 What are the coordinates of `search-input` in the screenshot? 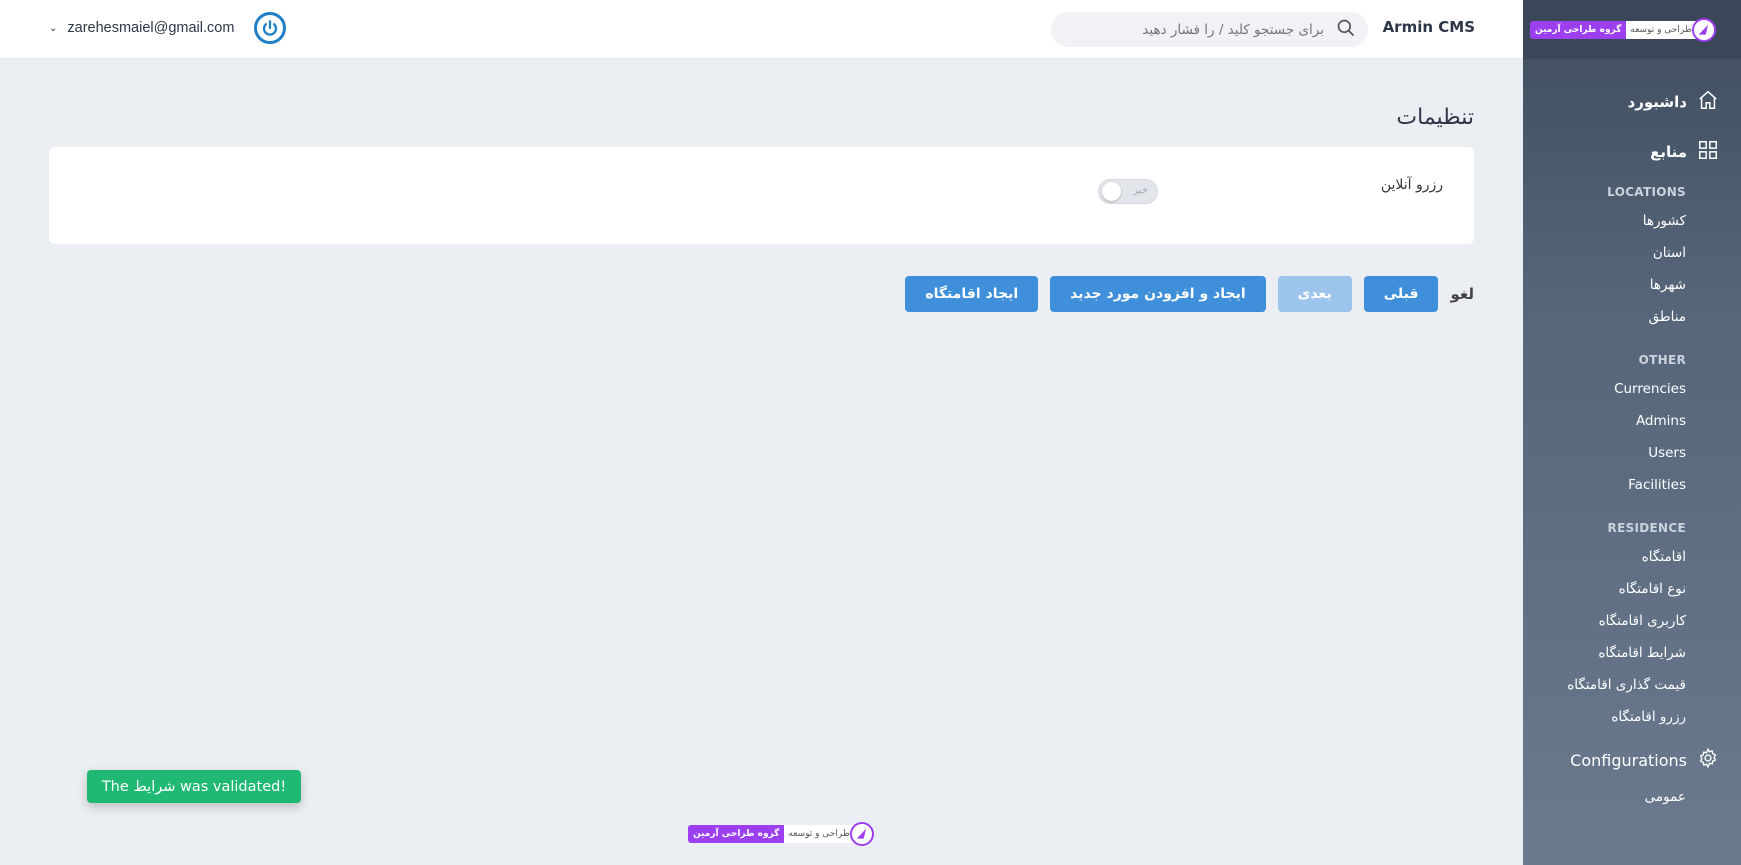 It's located at (1204, 29).